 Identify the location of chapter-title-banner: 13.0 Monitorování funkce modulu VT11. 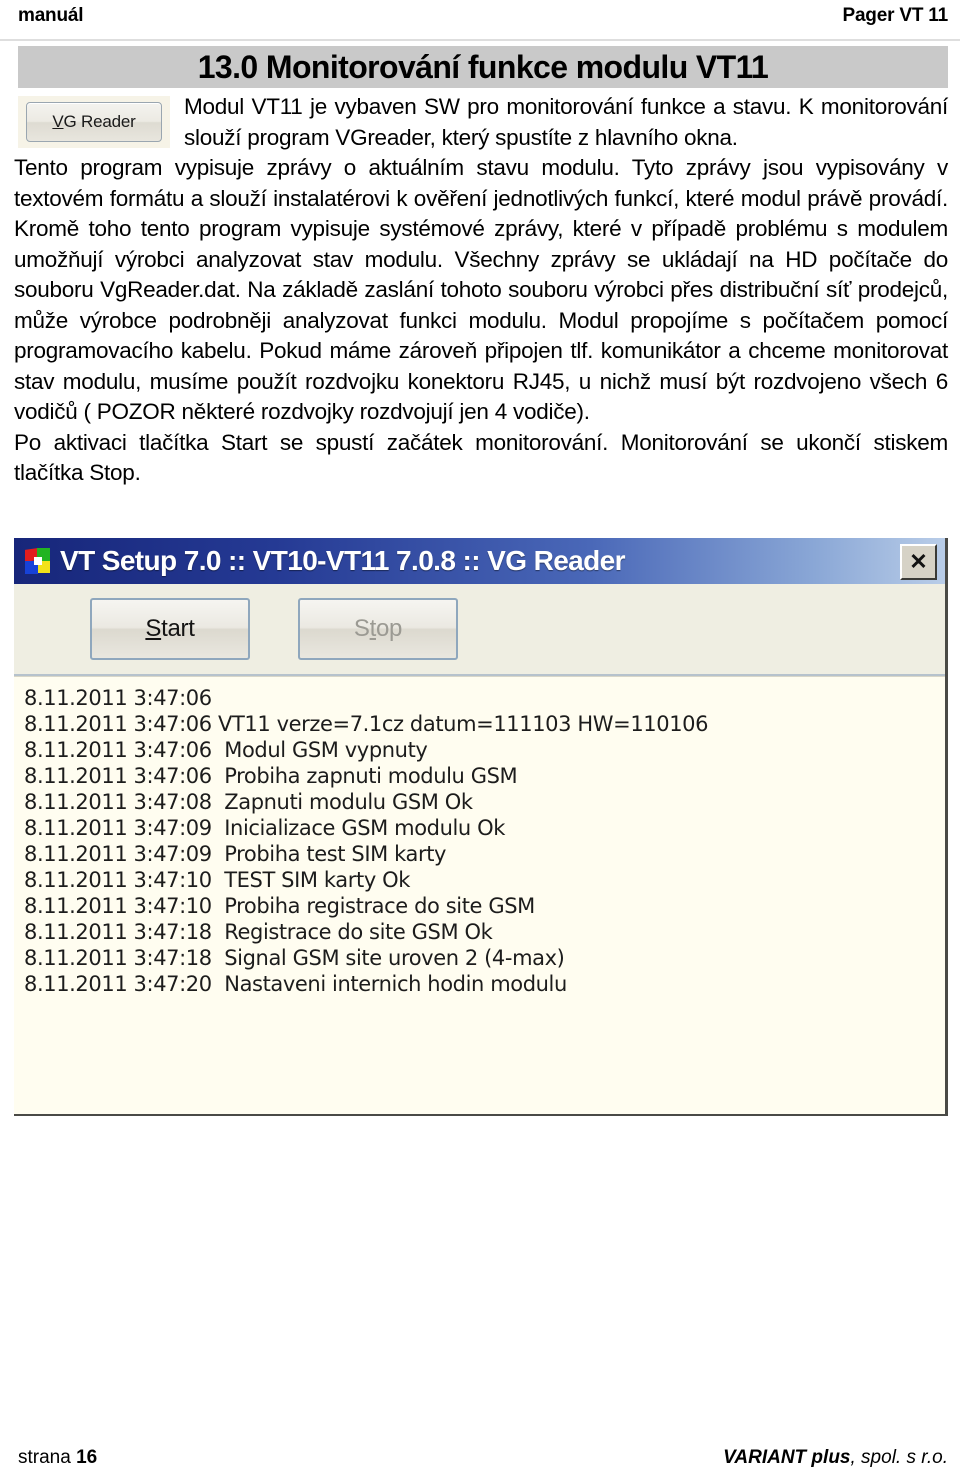
(483, 67).